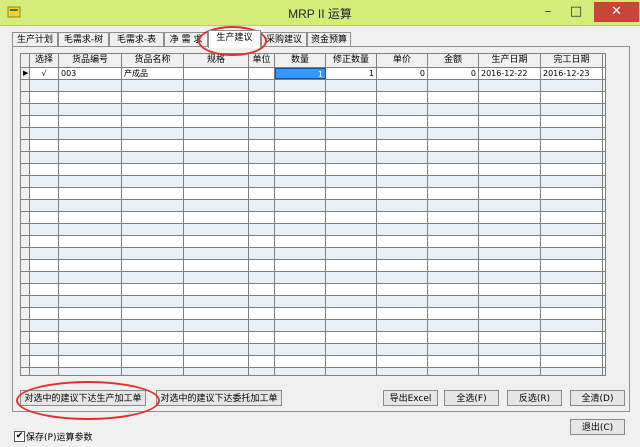 This screenshot has height=447, width=640. What do you see at coordinates (351, 73) in the screenshot?
I see `adj-qty-cell: 1` at bounding box center [351, 73].